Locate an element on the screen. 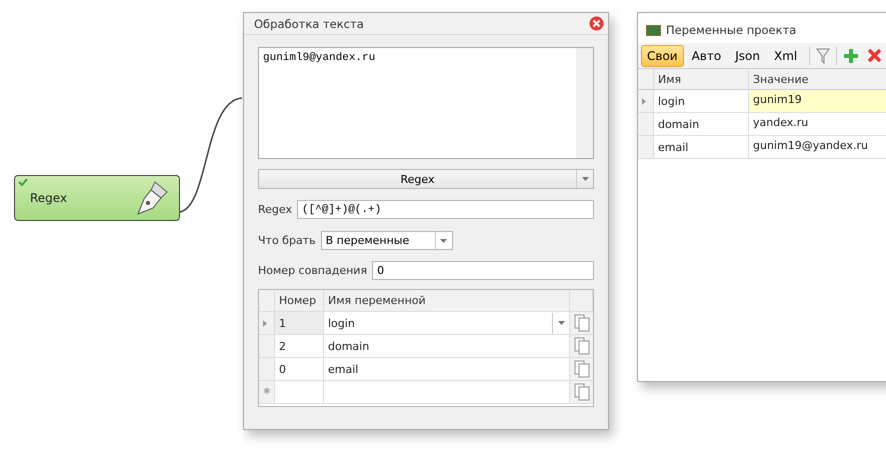 The image size is (886, 458). new-row-mark: ✱ is located at coordinates (267, 392).